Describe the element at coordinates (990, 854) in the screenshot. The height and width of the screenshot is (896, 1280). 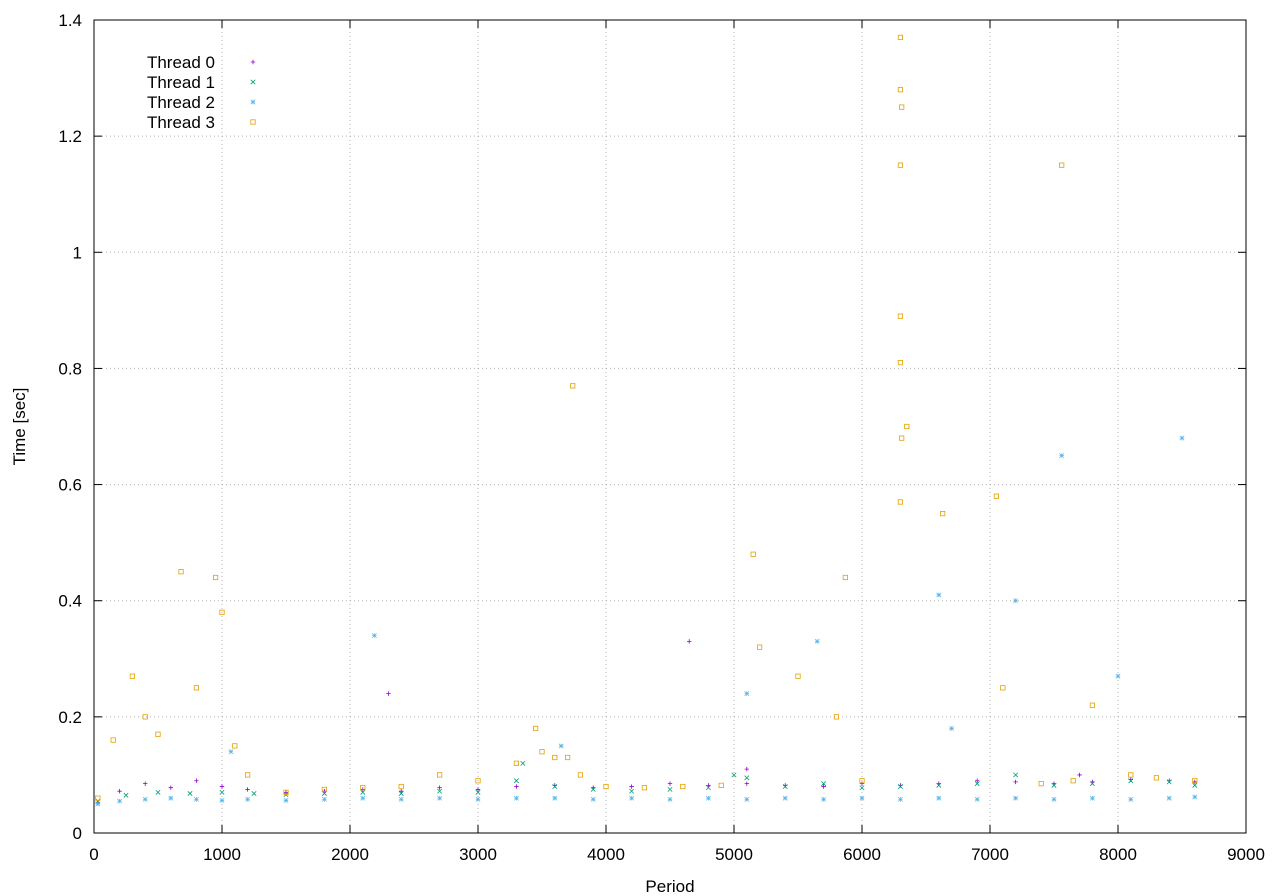
I see `x-tick-label: 7000` at that location.